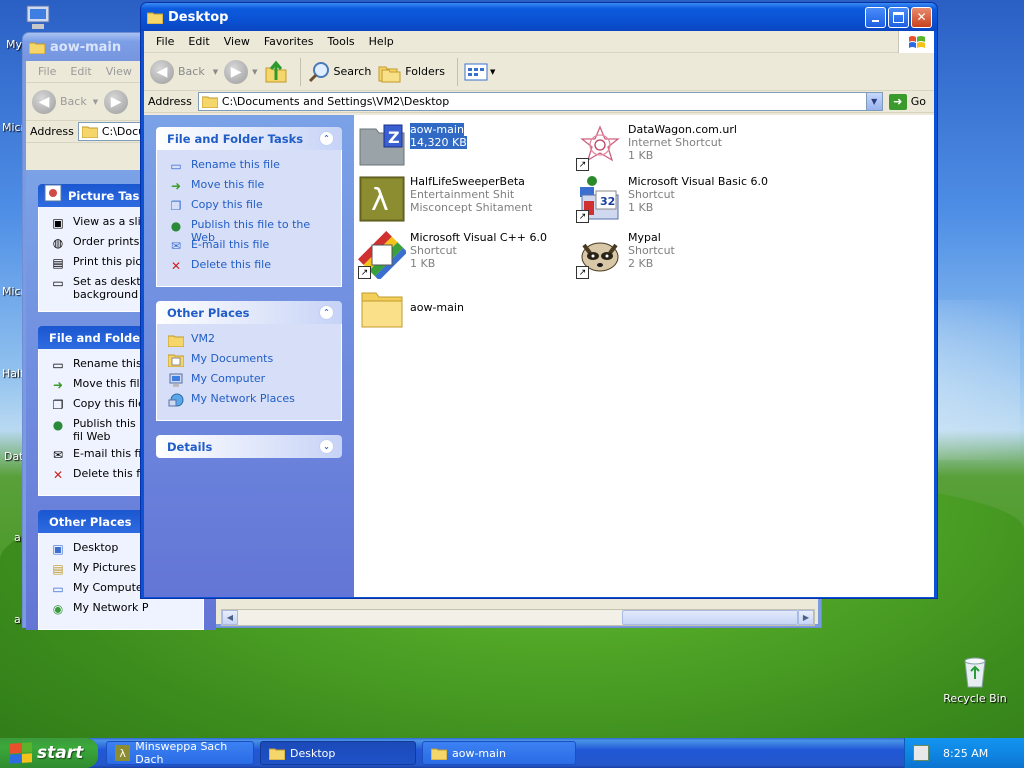 The width and height of the screenshot is (1024, 768). What do you see at coordinates (235, 138) in the screenshot?
I see `panel-title: File and Folder Tasks` at bounding box center [235, 138].